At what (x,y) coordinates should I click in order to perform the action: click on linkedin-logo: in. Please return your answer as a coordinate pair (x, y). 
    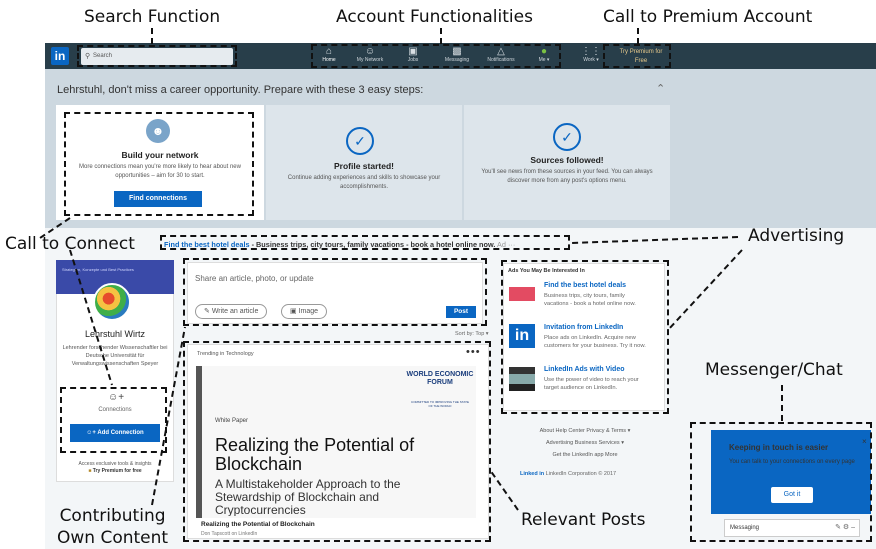
    Looking at the image, I should click on (60, 56).